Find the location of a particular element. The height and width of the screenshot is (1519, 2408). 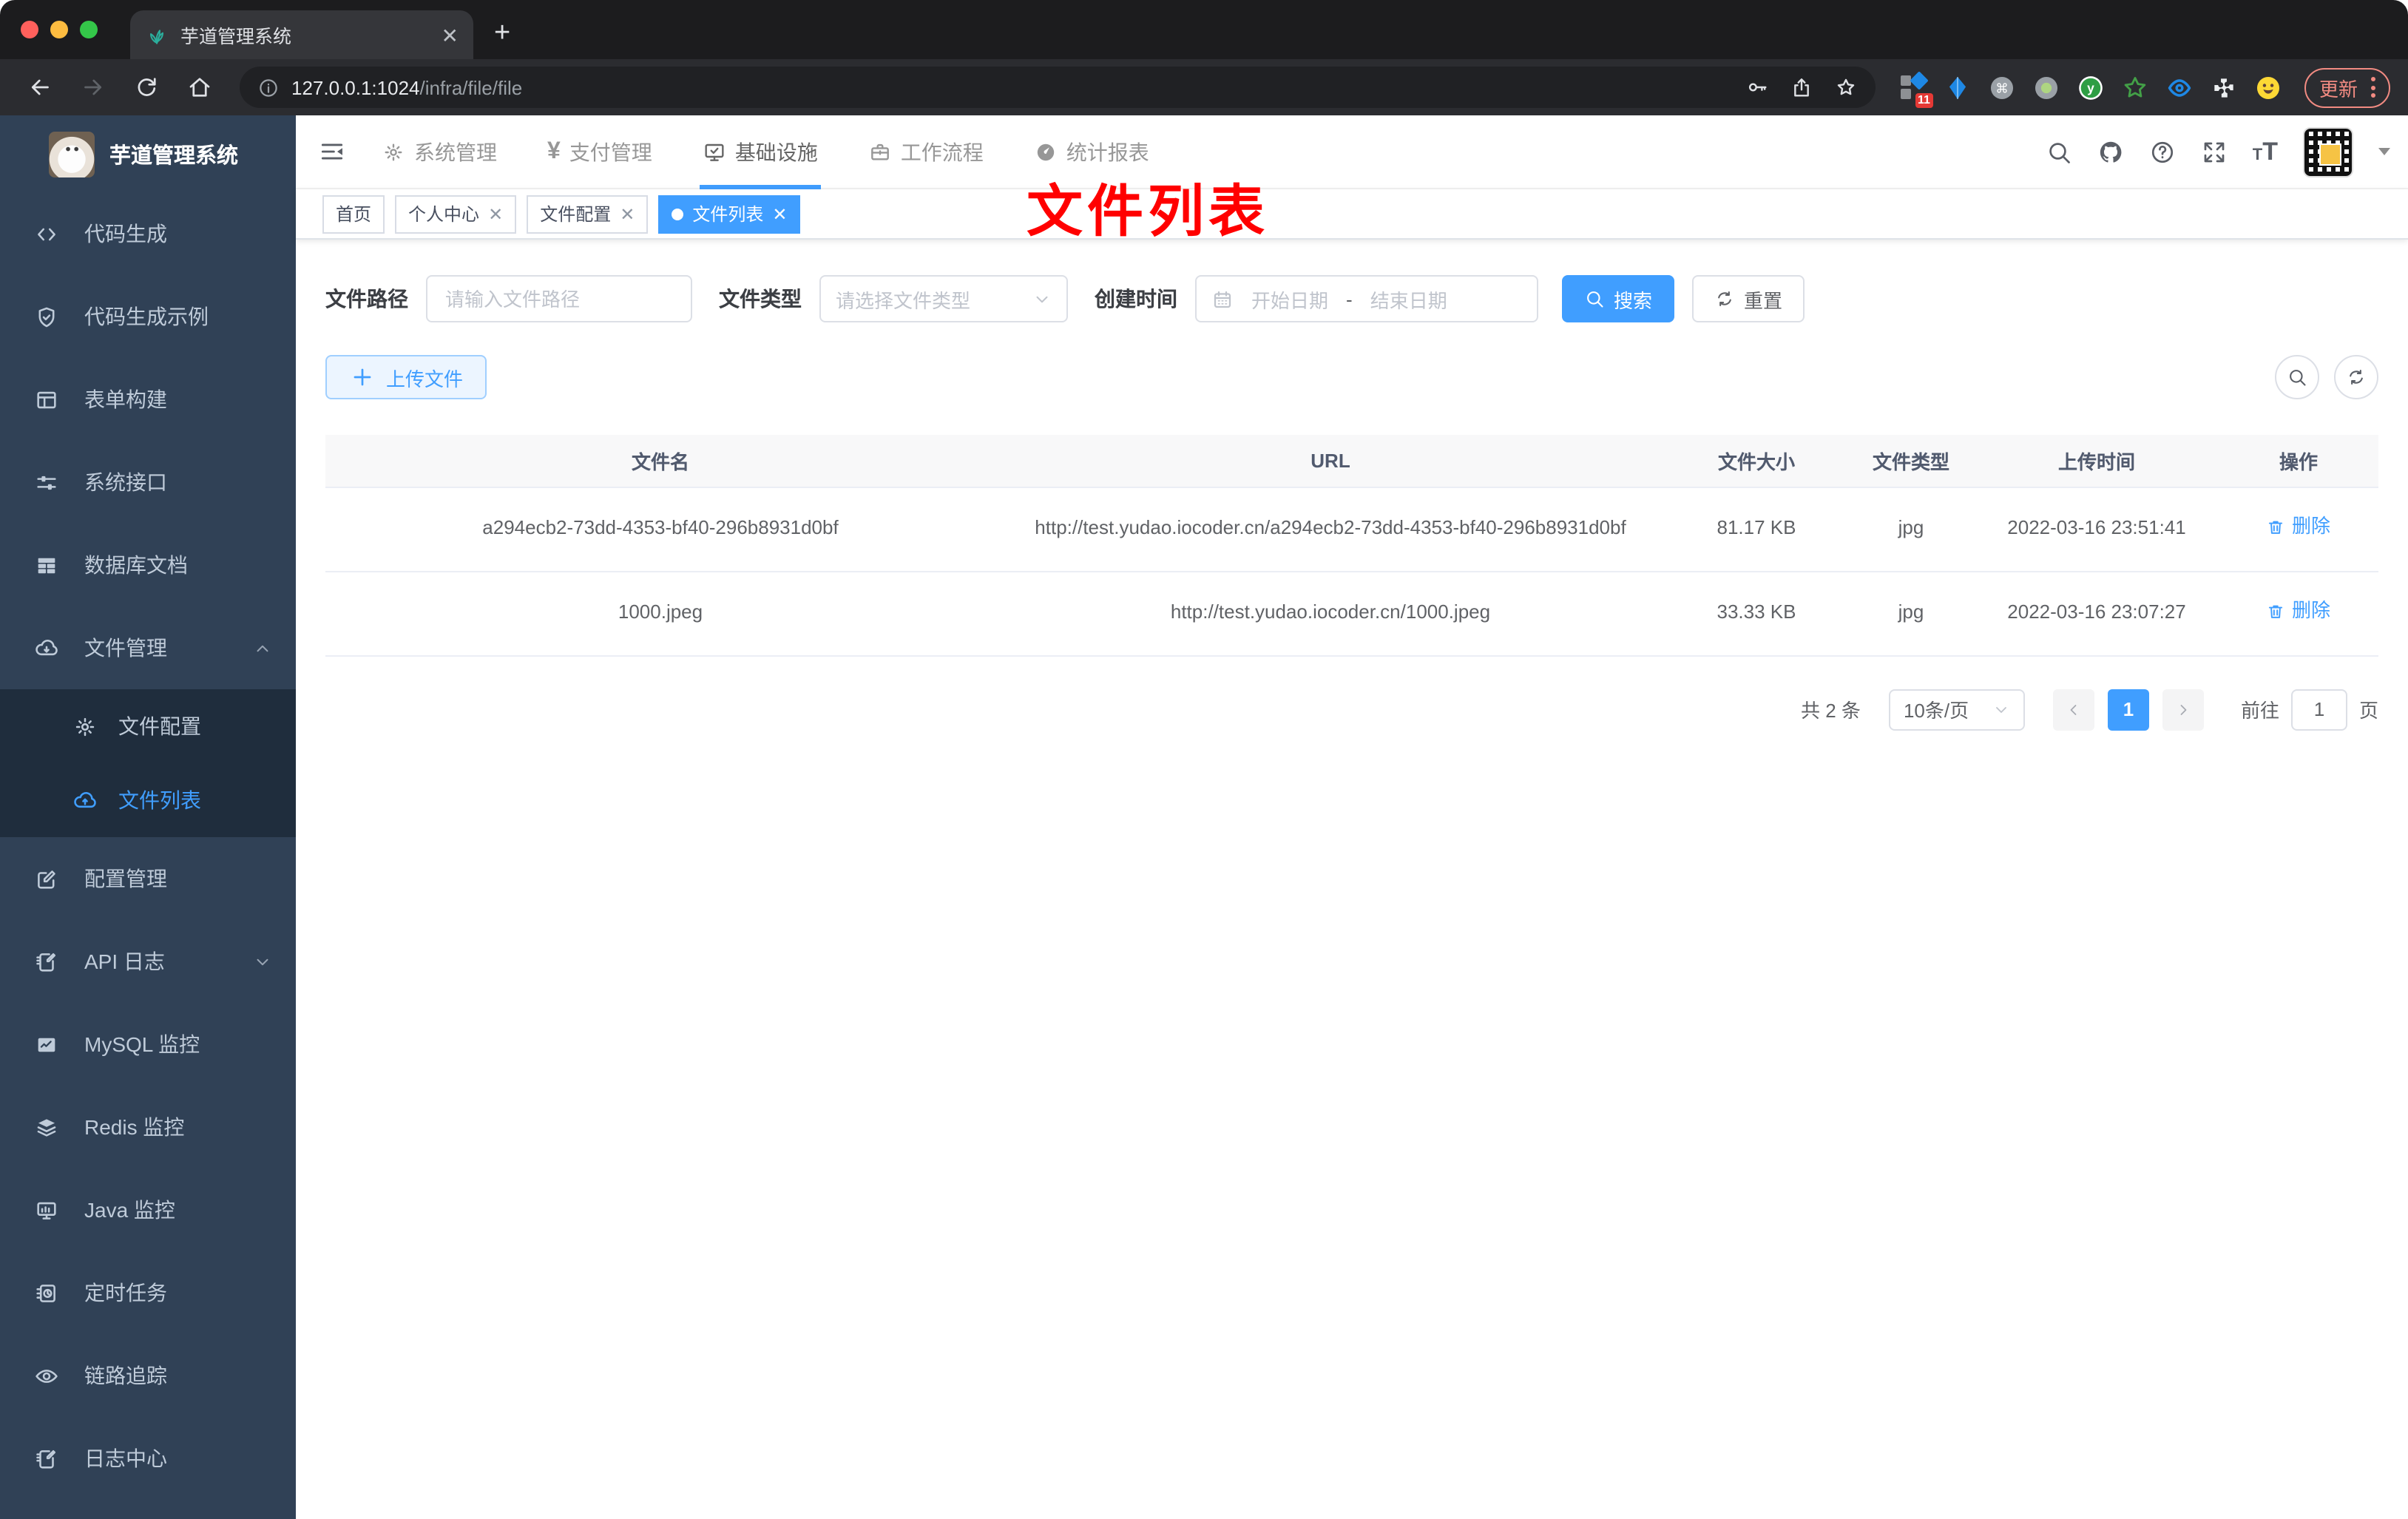

col-actions: 操作 is located at coordinates (2298, 461).